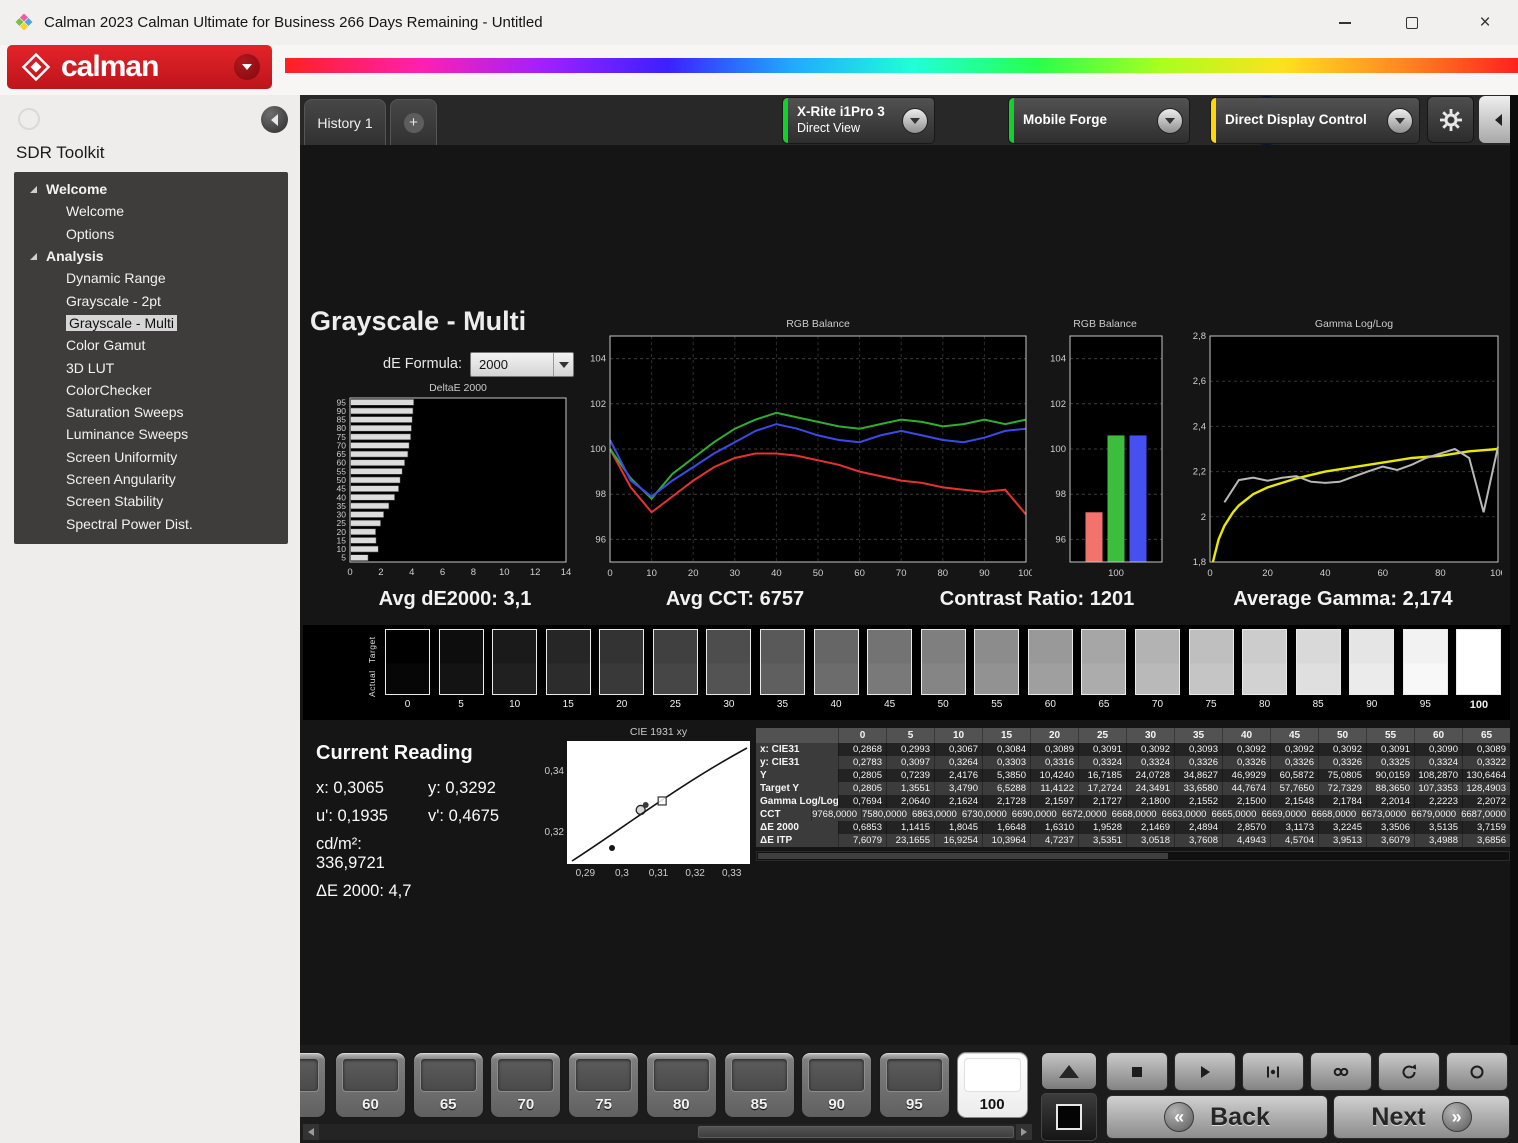 This screenshot has height=1143, width=1518. I want to click on level-button-100: 100, so click(992, 1085).